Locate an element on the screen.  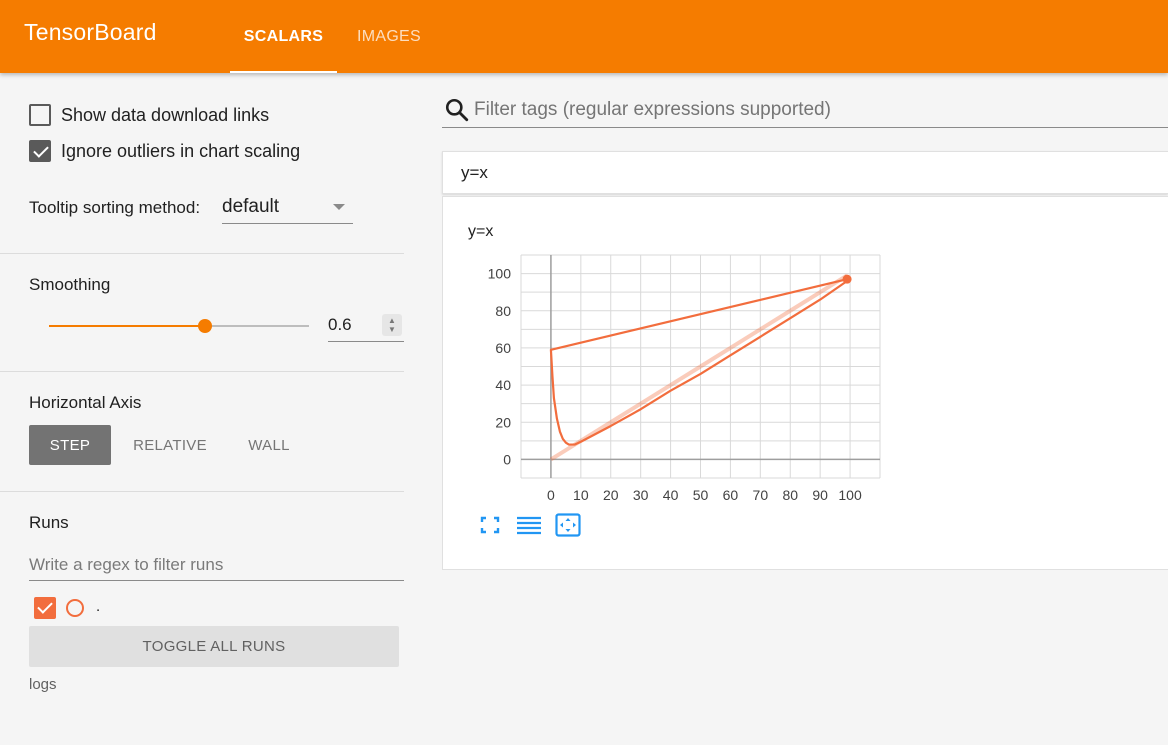
data-table-icon is located at coordinates (529, 525).